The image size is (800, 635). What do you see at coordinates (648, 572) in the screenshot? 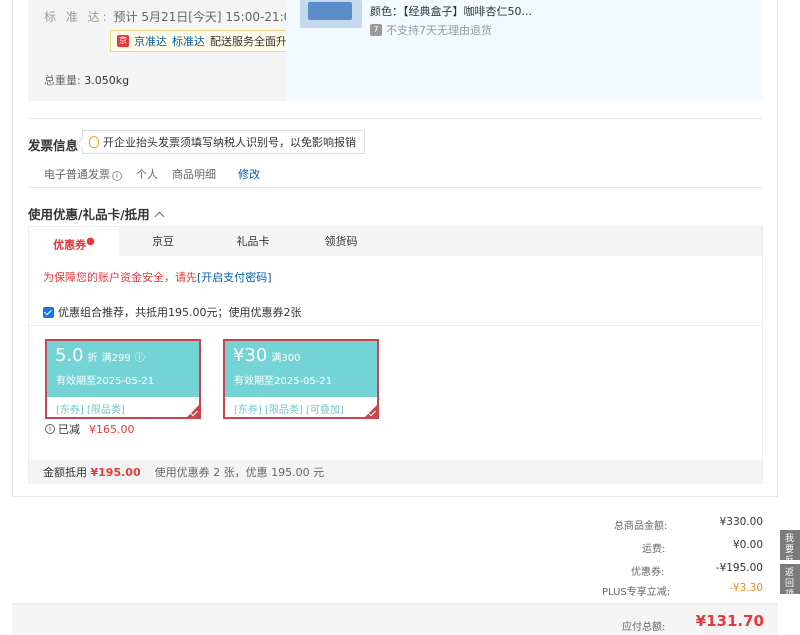
I see `coupon-total-label: 优惠券:` at bounding box center [648, 572].